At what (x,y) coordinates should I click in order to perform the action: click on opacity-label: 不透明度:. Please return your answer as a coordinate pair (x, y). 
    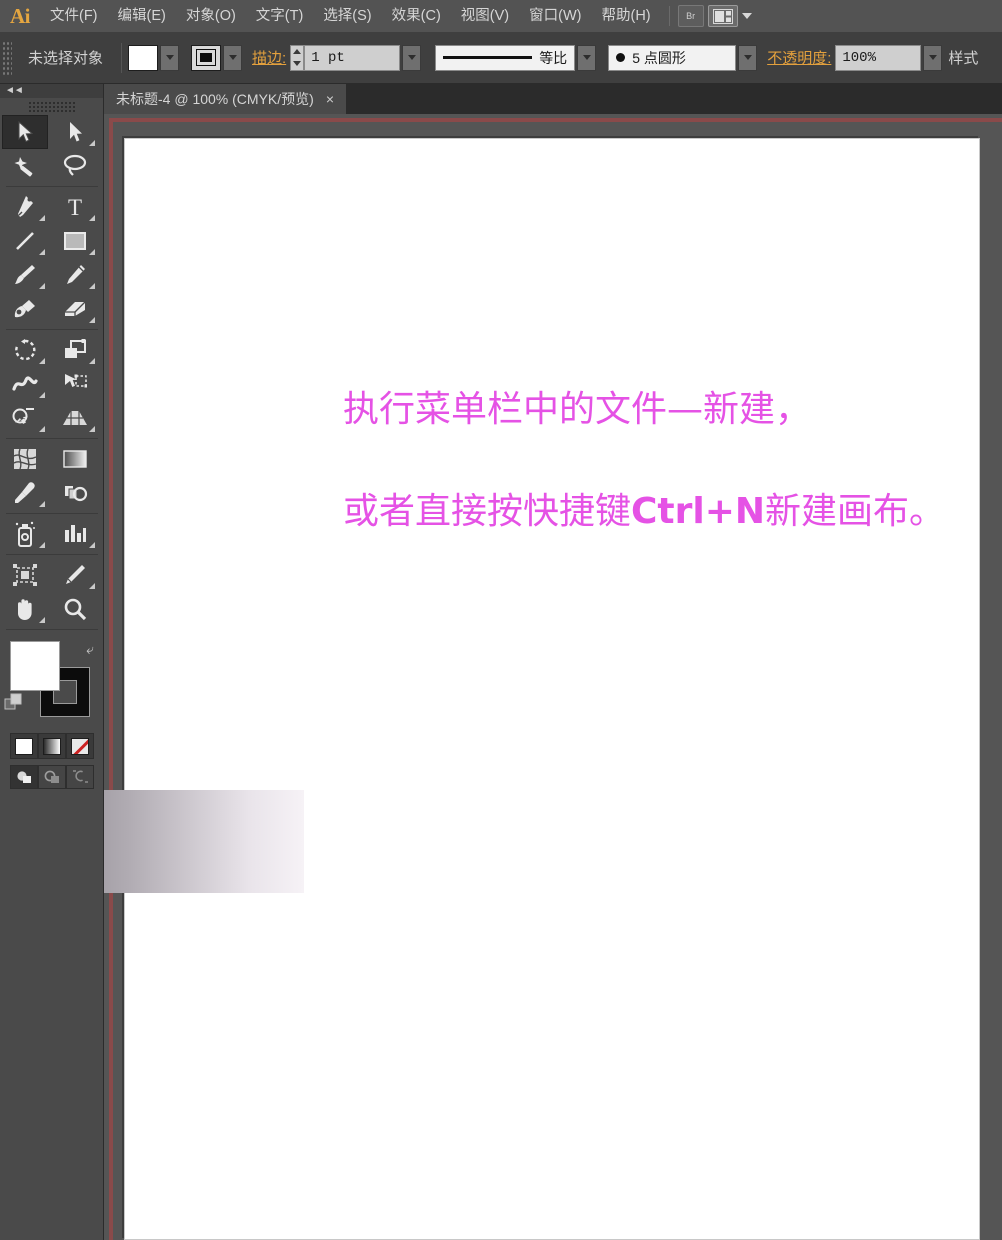
    Looking at the image, I should click on (799, 57).